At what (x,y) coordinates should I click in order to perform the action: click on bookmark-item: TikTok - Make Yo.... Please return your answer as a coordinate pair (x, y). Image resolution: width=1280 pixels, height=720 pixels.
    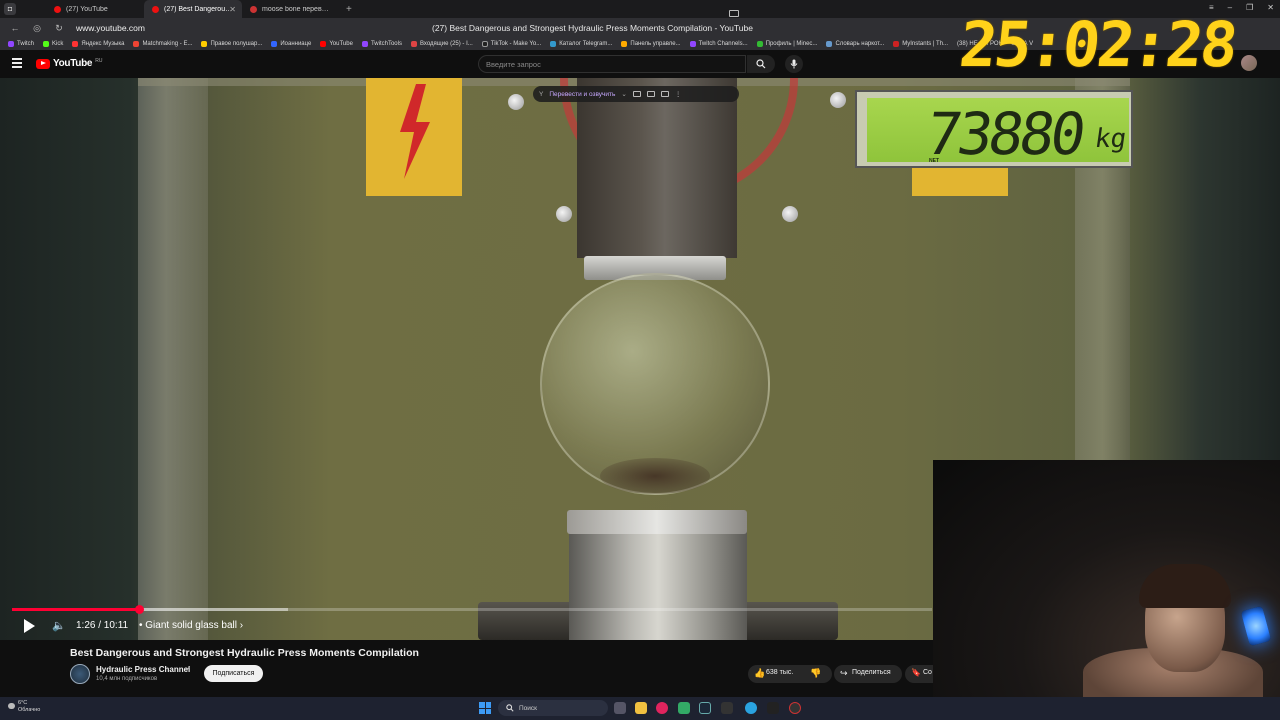
    Looking at the image, I should click on (511, 44).